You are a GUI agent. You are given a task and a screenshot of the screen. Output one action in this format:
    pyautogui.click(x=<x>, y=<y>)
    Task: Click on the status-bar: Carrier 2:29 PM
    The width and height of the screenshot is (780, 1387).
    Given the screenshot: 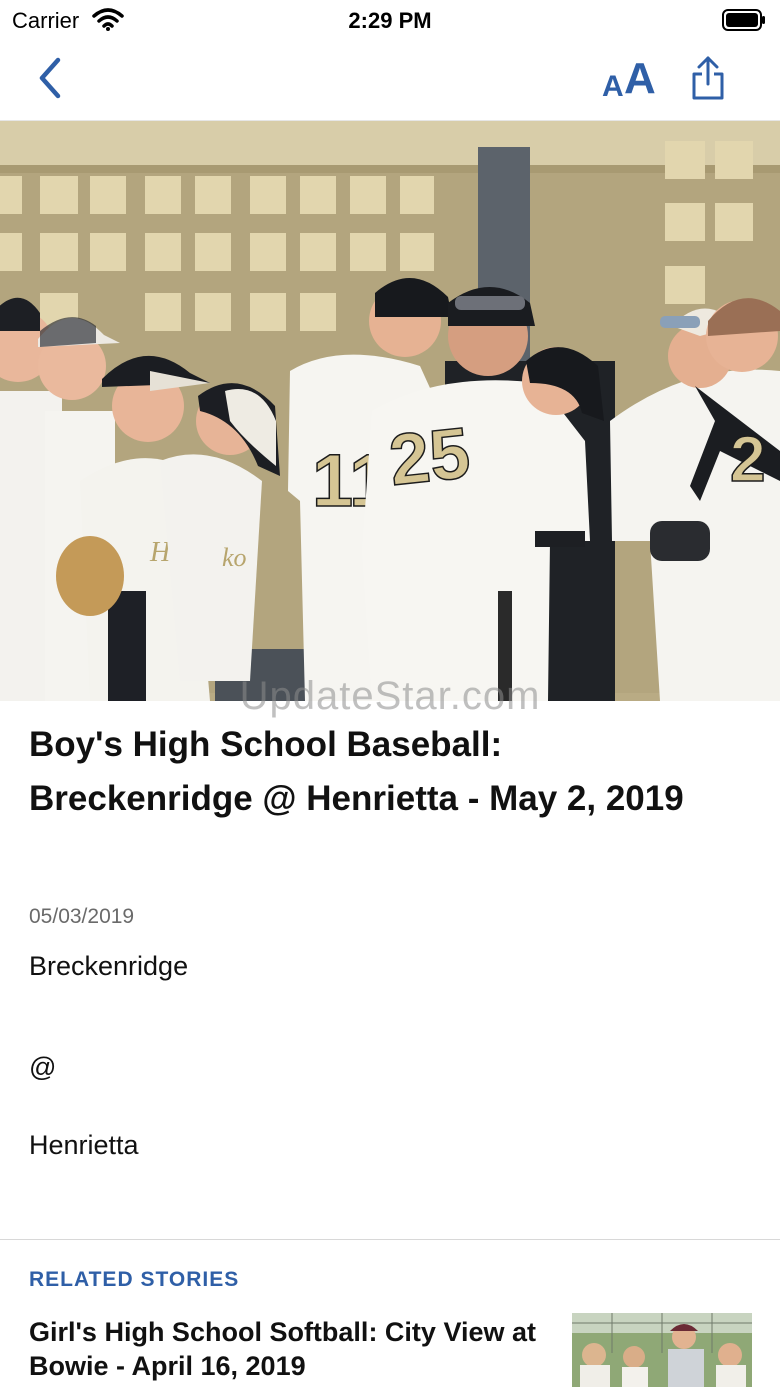 What is the action you would take?
    pyautogui.click(x=390, y=20)
    